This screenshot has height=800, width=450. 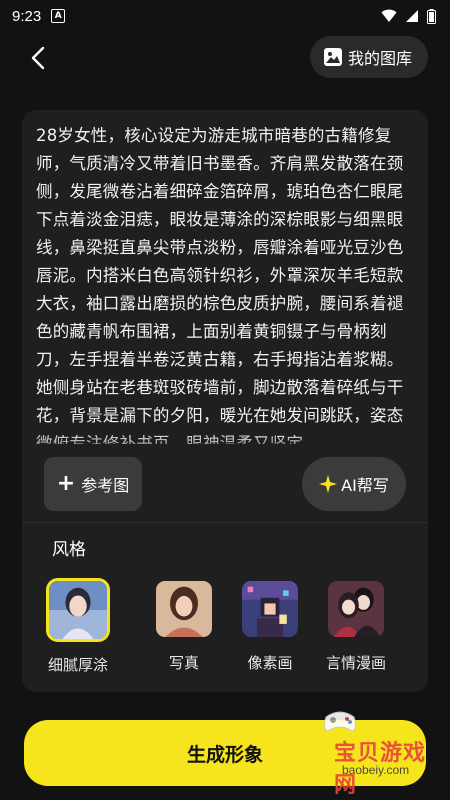 I want to click on ai-help-button: AI帮写, so click(x=354, y=484).